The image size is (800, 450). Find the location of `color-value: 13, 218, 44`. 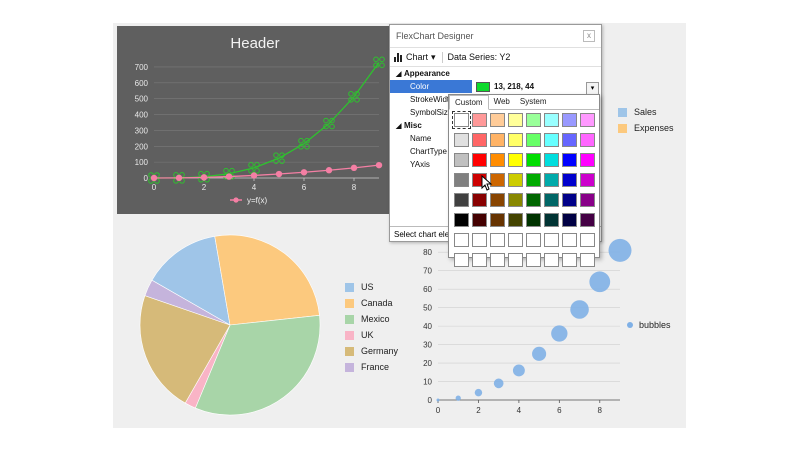

color-value: 13, 218, 44 is located at coordinates (514, 86).